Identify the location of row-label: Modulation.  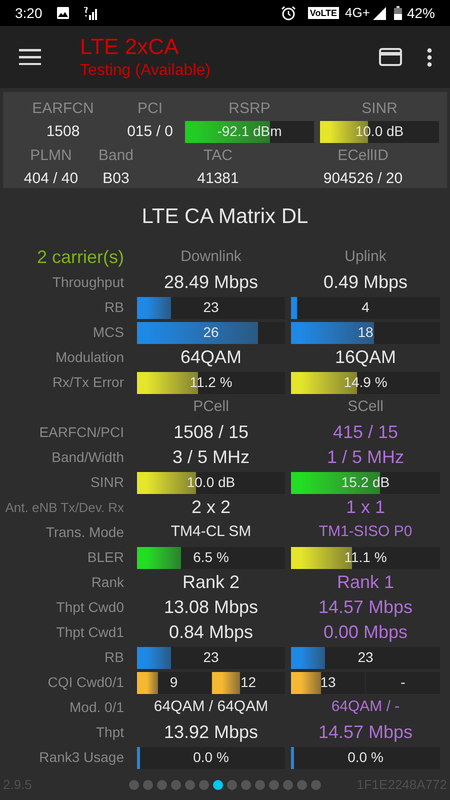
(90, 357).